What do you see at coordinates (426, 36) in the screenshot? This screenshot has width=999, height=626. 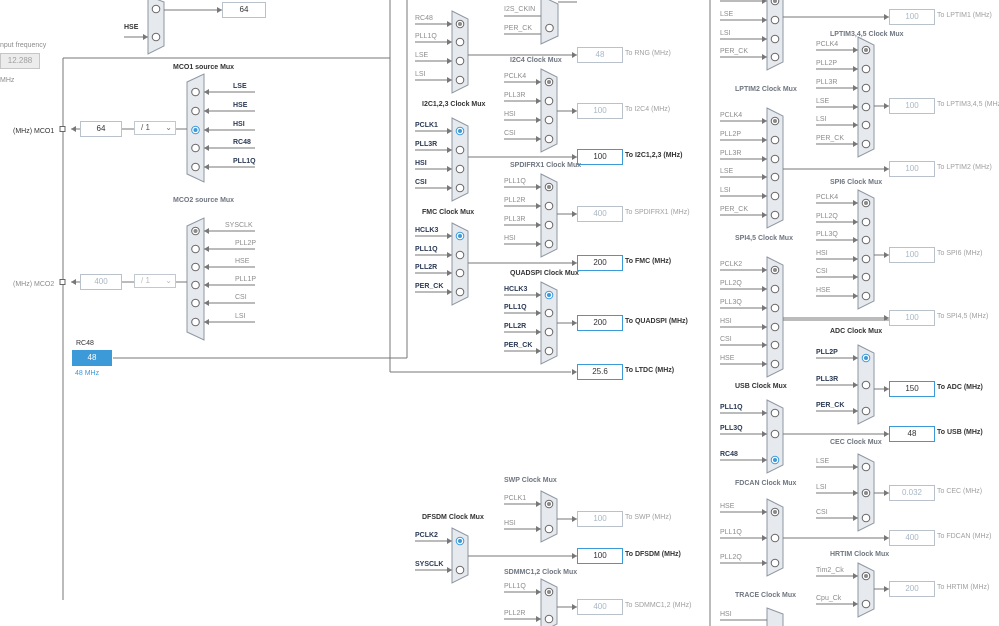 I see `mux-0-input-label: PLL1Q` at bounding box center [426, 36].